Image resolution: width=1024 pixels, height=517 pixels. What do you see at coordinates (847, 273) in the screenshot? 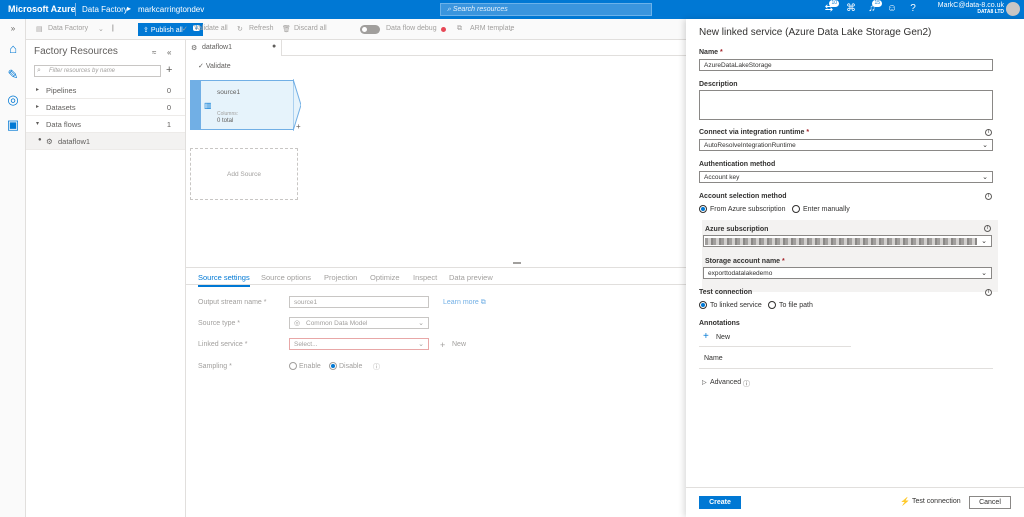
I see `storage-account-select: exporttodatalakedemo ⌄` at bounding box center [847, 273].